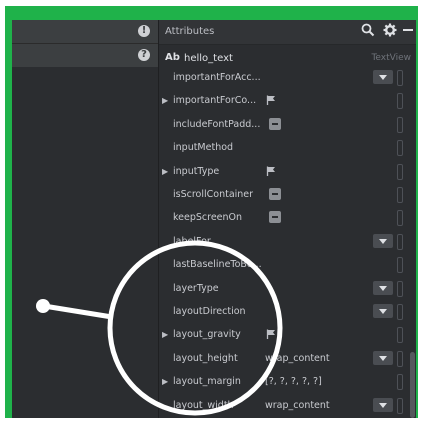 The height and width of the screenshot is (421, 425). What do you see at coordinates (196, 288) in the screenshot?
I see `attribute-name: layerType` at bounding box center [196, 288].